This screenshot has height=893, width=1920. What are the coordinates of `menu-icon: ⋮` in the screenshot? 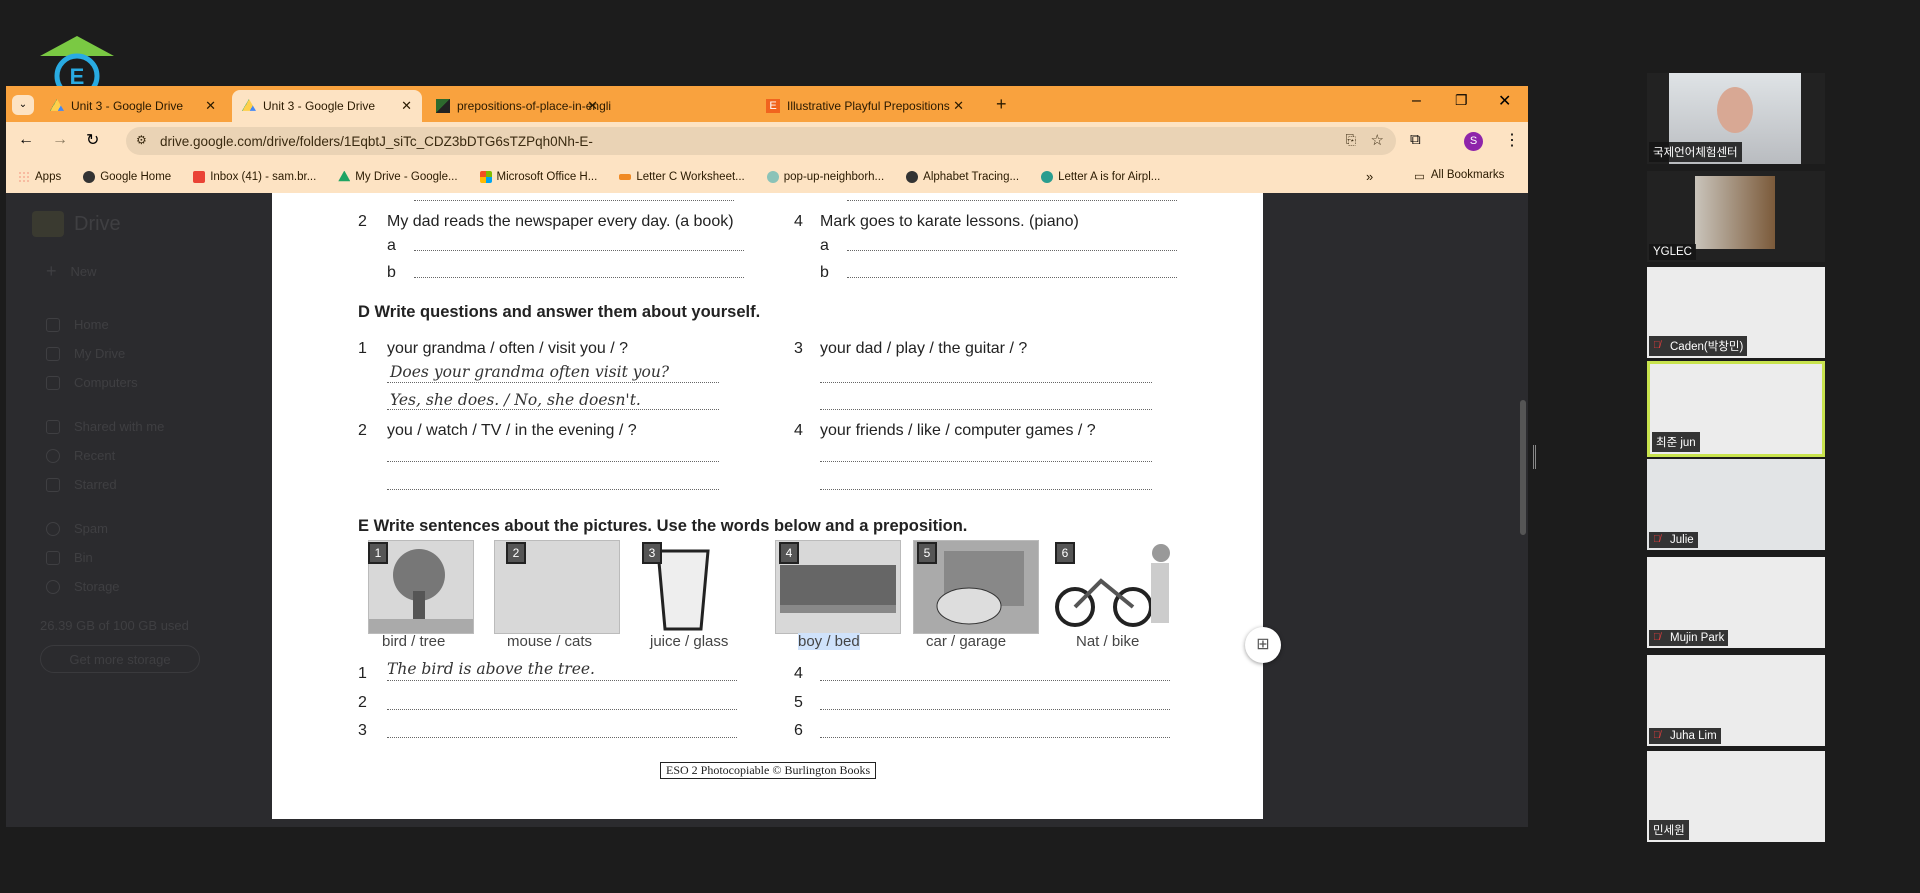 It's located at (1512, 140).